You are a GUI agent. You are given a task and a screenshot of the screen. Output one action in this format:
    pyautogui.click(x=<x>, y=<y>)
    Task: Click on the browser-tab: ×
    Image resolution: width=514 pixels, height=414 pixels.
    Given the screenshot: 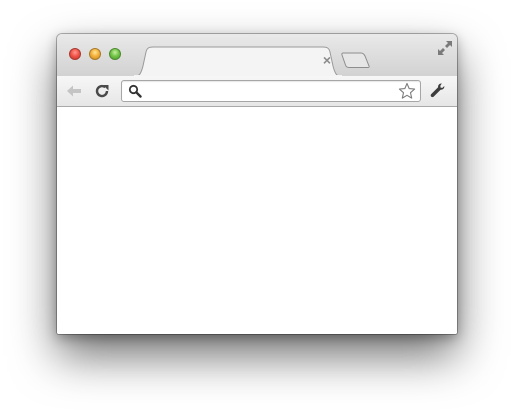 What is the action you would take?
    pyautogui.click(x=238, y=61)
    